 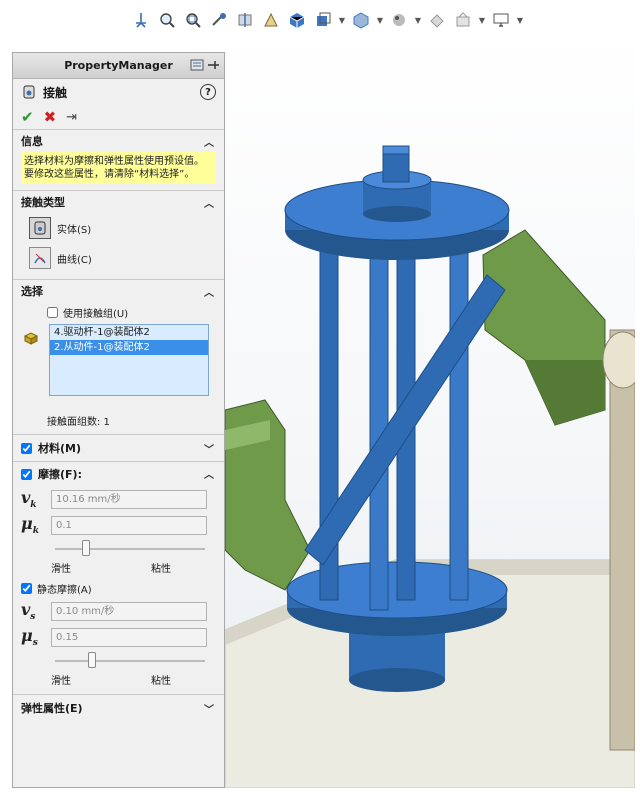 I want to click on use-contact-group-row: 使用接触组(U), so click(x=118, y=312).